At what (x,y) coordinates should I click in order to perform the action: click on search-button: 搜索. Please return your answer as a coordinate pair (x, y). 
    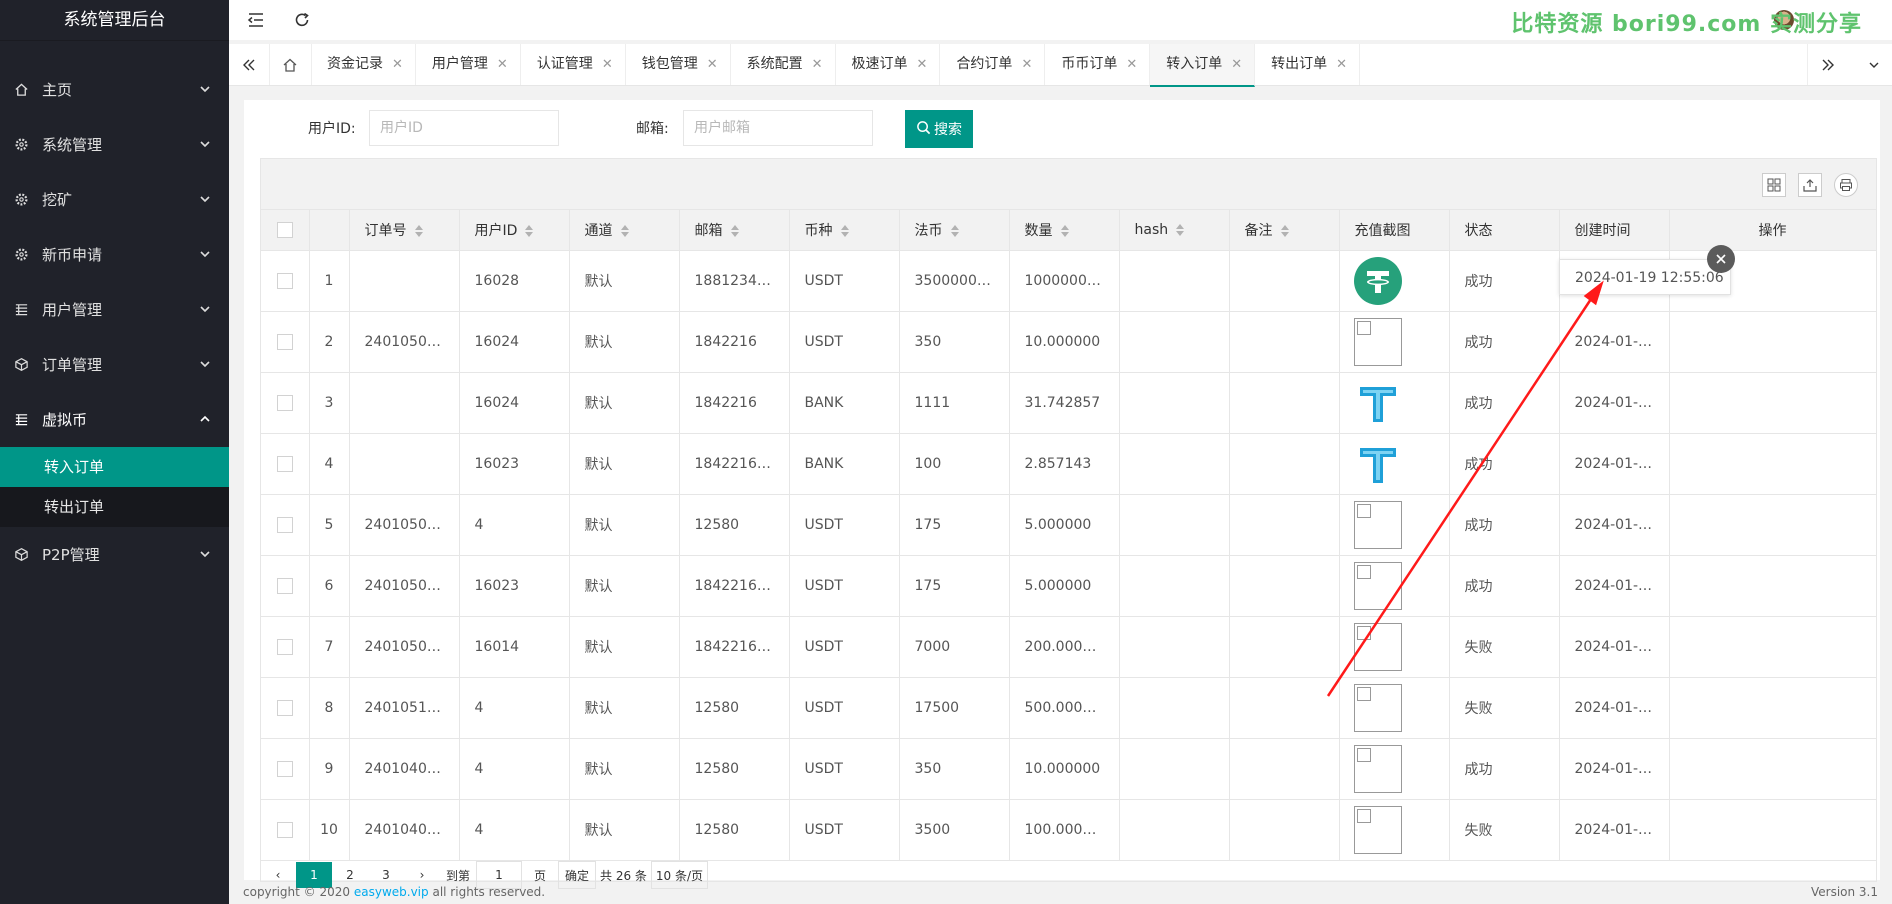
    Looking at the image, I should click on (939, 129).